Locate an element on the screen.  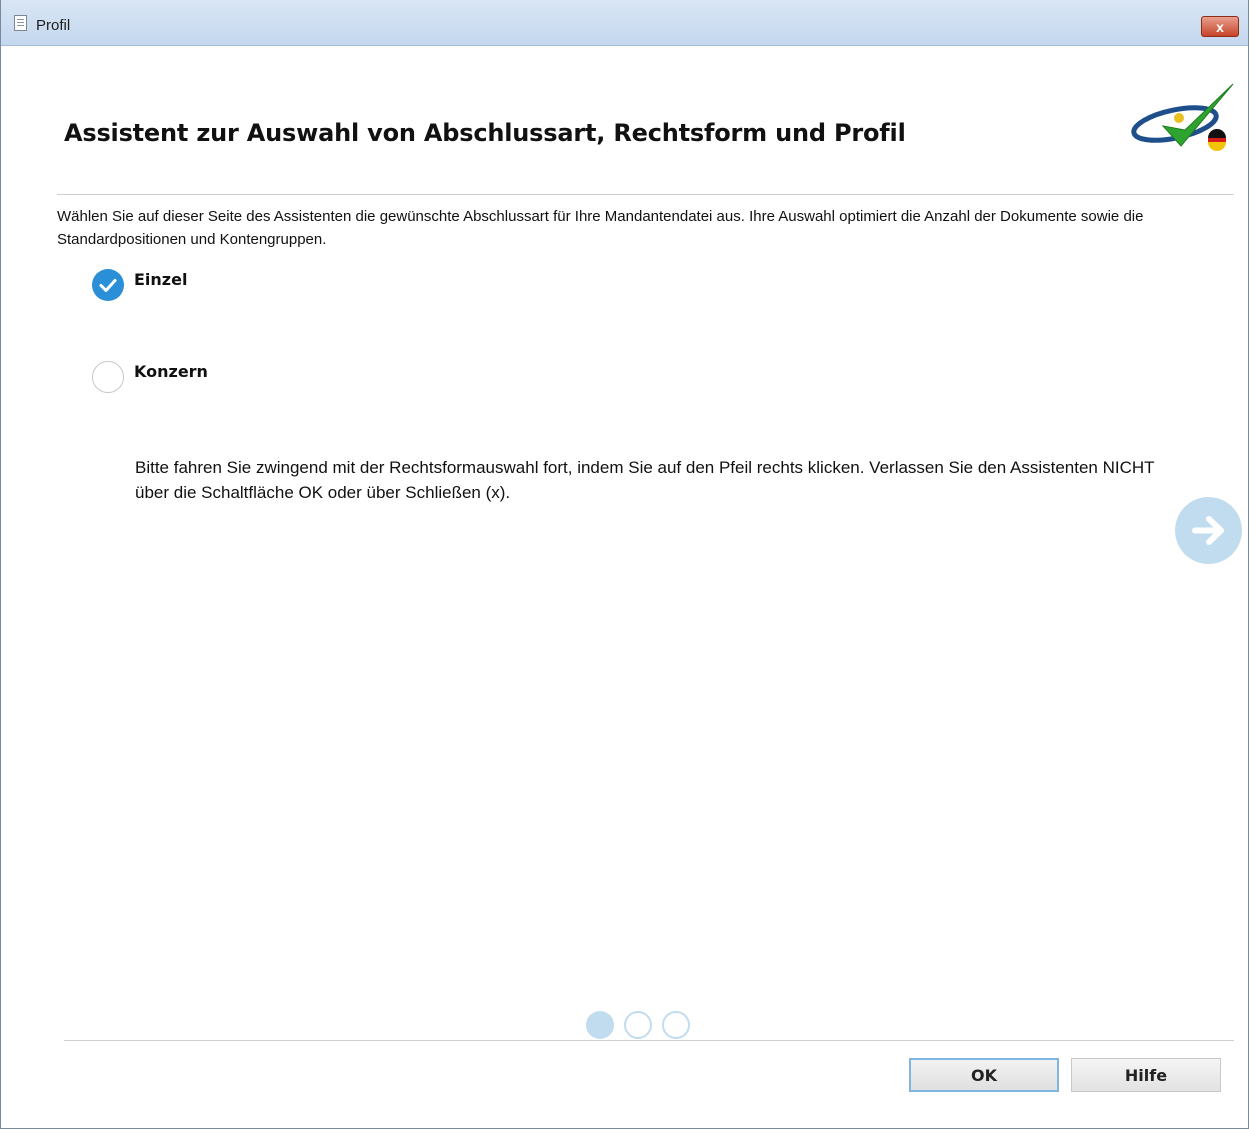
radio-einzel is located at coordinates (108, 285).